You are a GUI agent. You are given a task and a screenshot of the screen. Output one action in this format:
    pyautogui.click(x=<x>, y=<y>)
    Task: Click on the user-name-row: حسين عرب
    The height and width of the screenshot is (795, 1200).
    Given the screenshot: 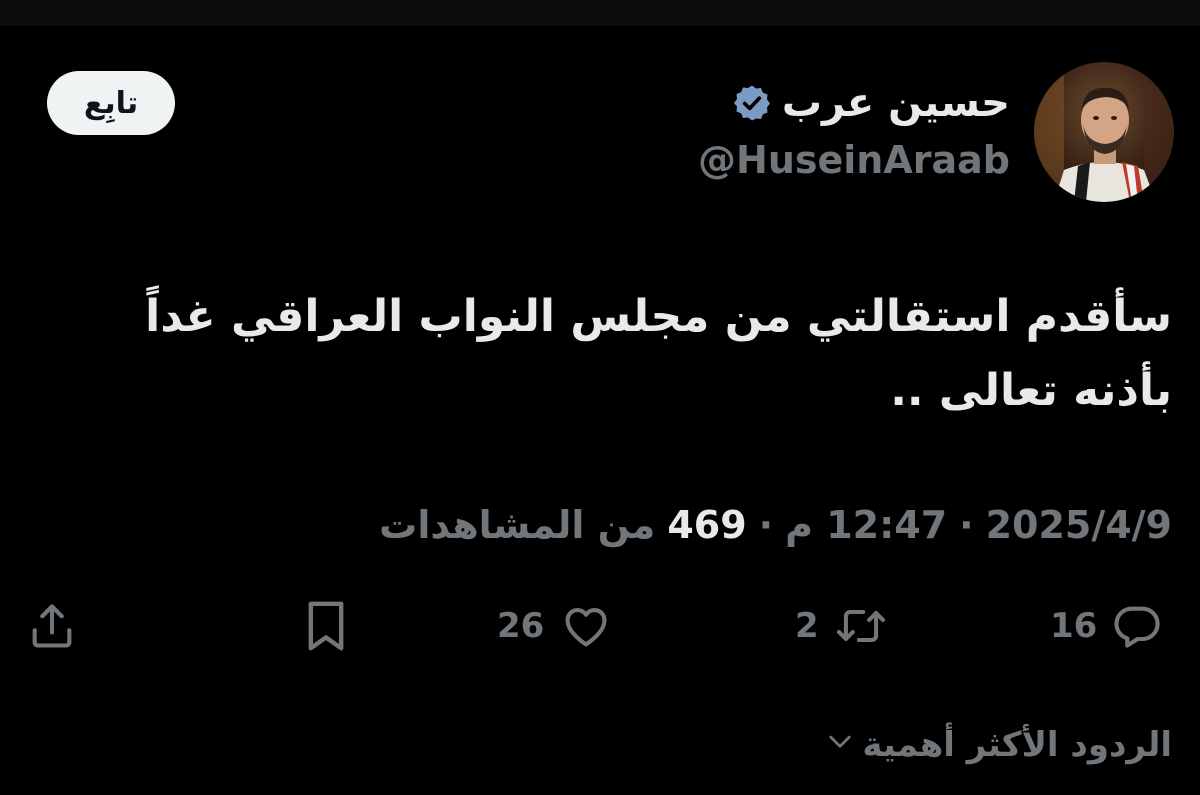 What is the action you would take?
    pyautogui.click(x=871, y=103)
    